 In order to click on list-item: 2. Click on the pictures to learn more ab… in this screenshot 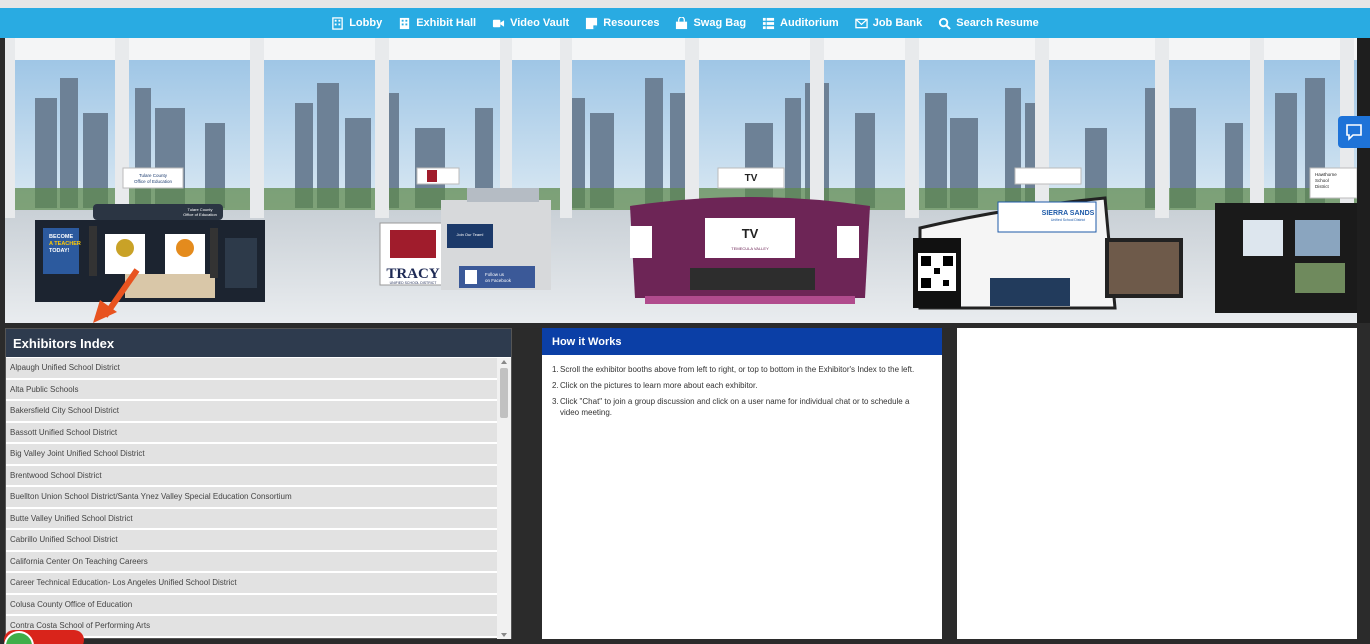, I will do `click(740, 385)`.